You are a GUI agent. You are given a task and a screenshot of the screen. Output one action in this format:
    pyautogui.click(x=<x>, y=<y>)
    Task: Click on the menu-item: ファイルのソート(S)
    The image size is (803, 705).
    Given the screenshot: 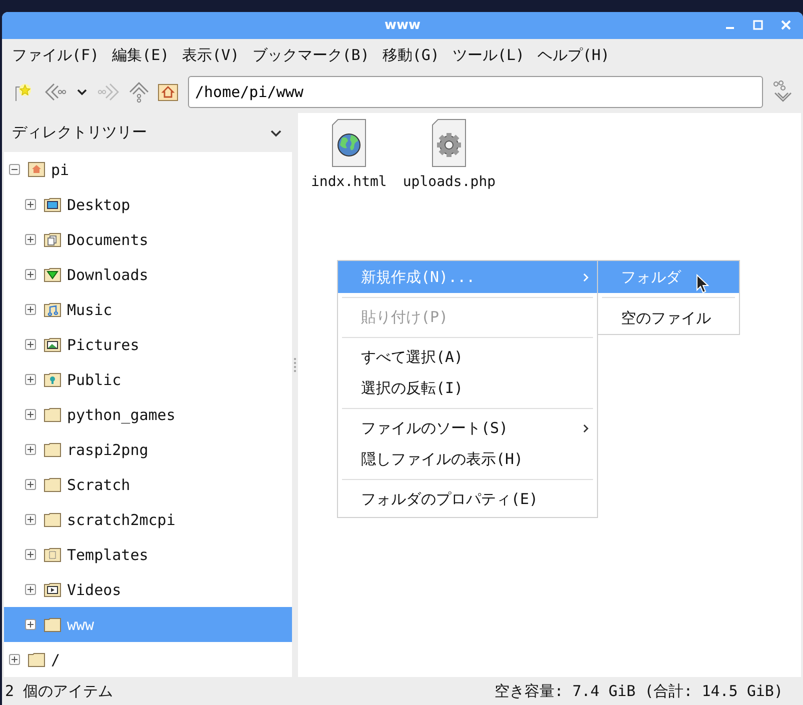 What is the action you would take?
    pyautogui.click(x=467, y=428)
    